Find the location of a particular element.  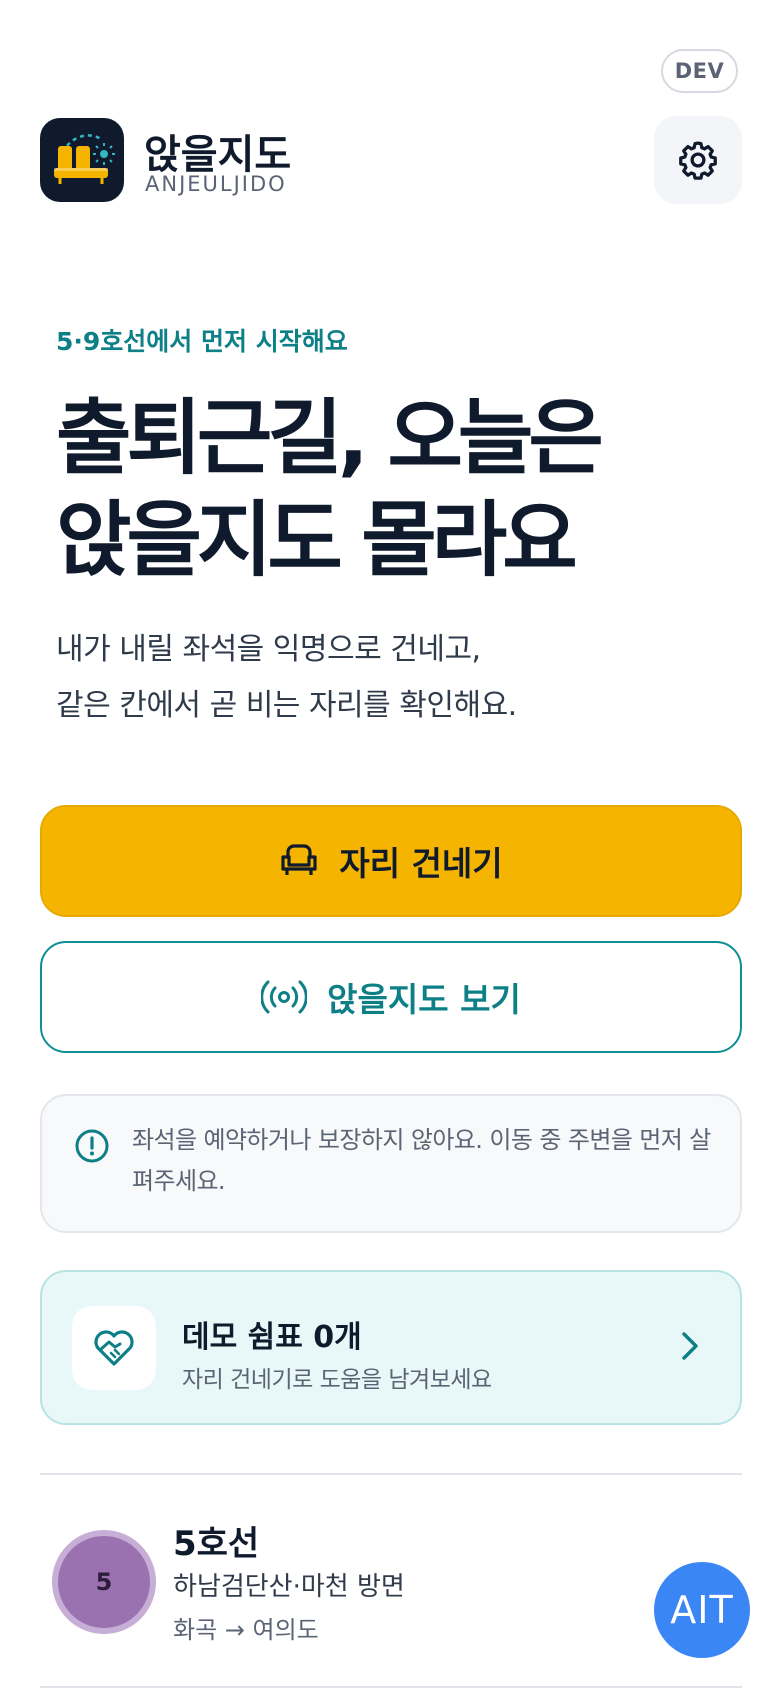

ait-fab-button: AIT is located at coordinates (702, 1610).